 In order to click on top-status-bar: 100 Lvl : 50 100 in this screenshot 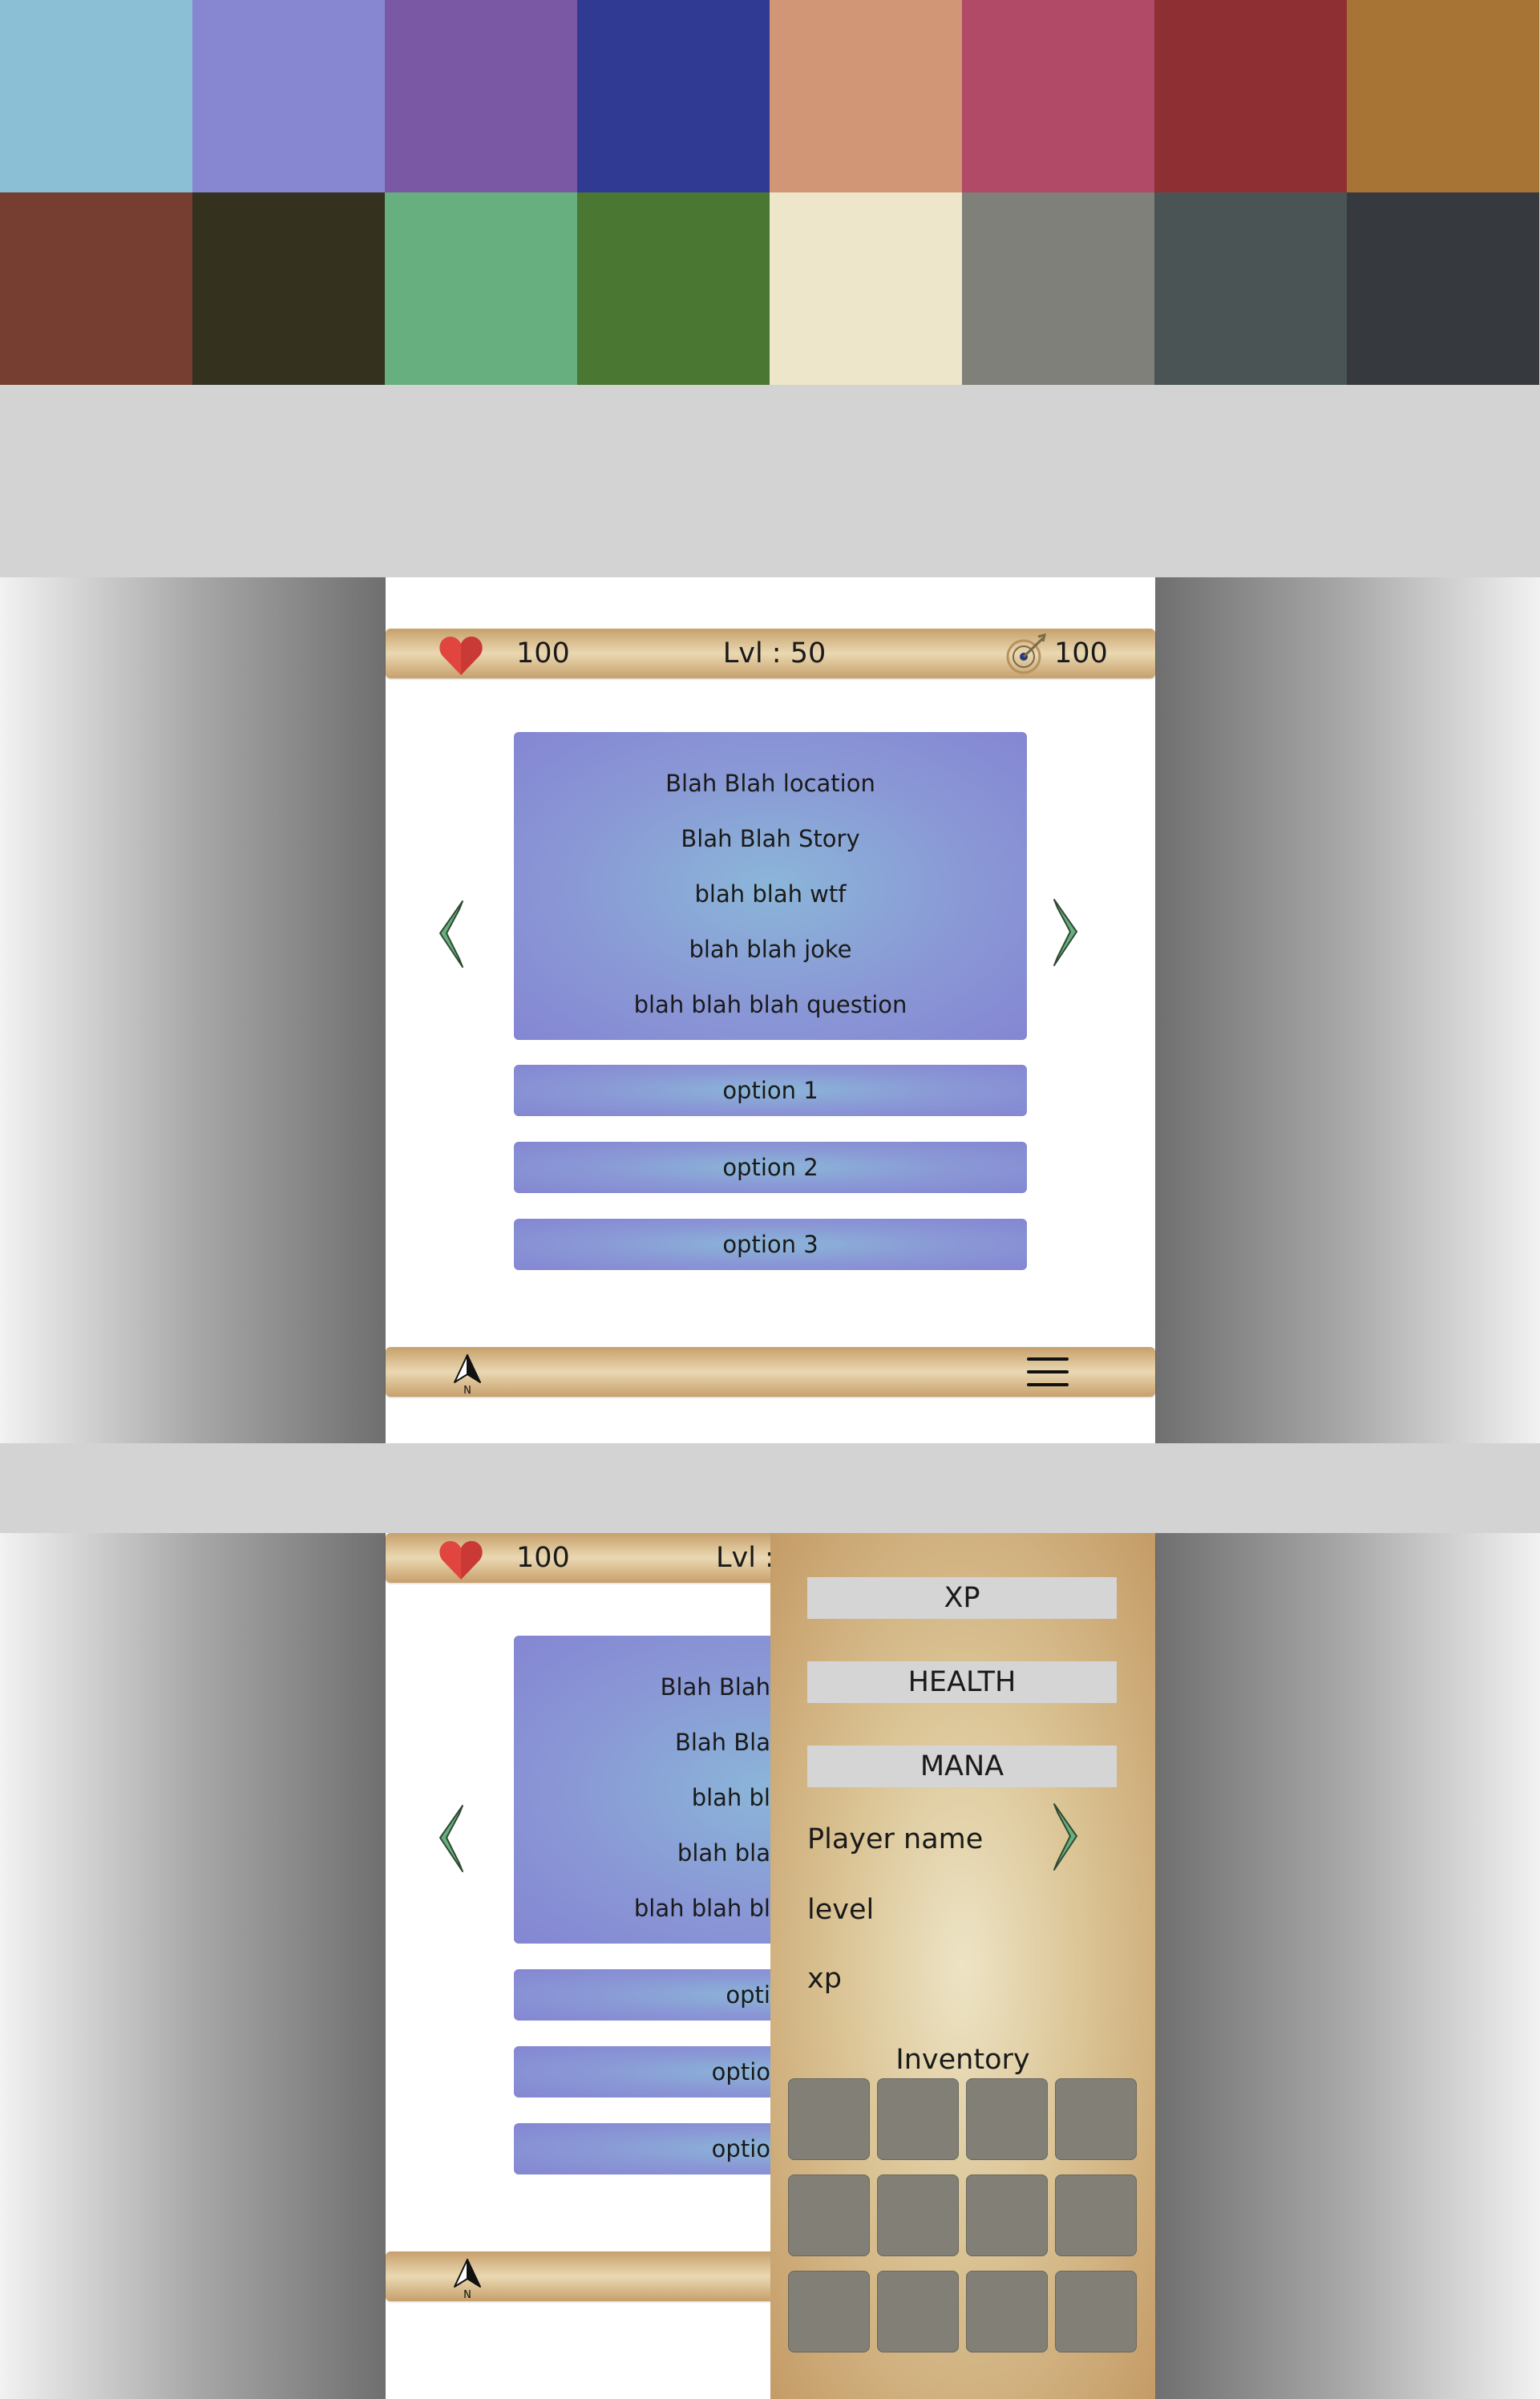, I will do `click(771, 653)`.